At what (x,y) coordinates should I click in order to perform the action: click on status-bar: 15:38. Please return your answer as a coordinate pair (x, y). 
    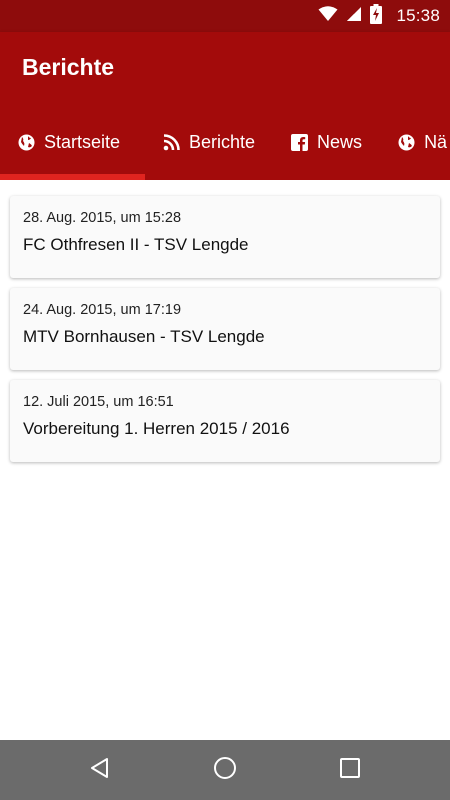
    Looking at the image, I should click on (225, 16).